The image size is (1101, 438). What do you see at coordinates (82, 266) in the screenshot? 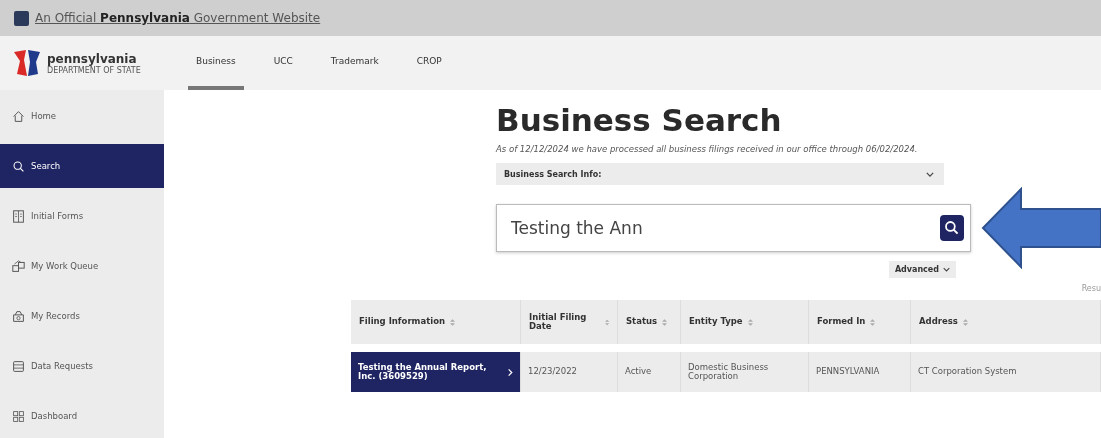
I see `sidebar-item: My Work Queue` at bounding box center [82, 266].